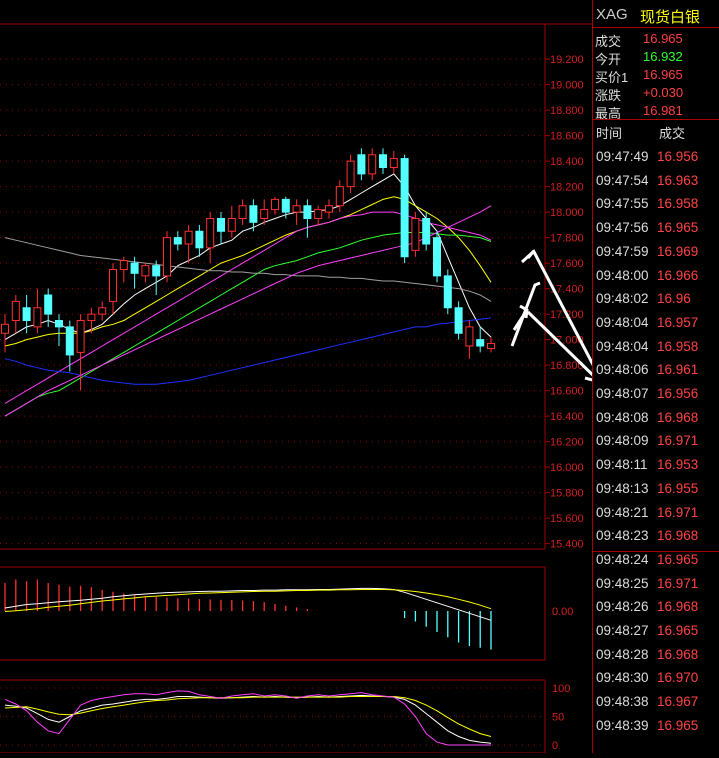 The height and width of the screenshot is (758, 719). What do you see at coordinates (562, 612) in the screenshot?
I see `macd-tick-label: 0.00` at bounding box center [562, 612].